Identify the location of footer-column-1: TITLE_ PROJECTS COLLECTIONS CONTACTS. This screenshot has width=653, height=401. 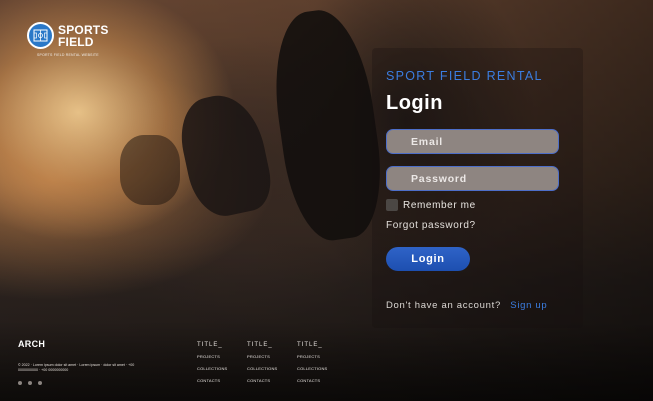
(212, 366).